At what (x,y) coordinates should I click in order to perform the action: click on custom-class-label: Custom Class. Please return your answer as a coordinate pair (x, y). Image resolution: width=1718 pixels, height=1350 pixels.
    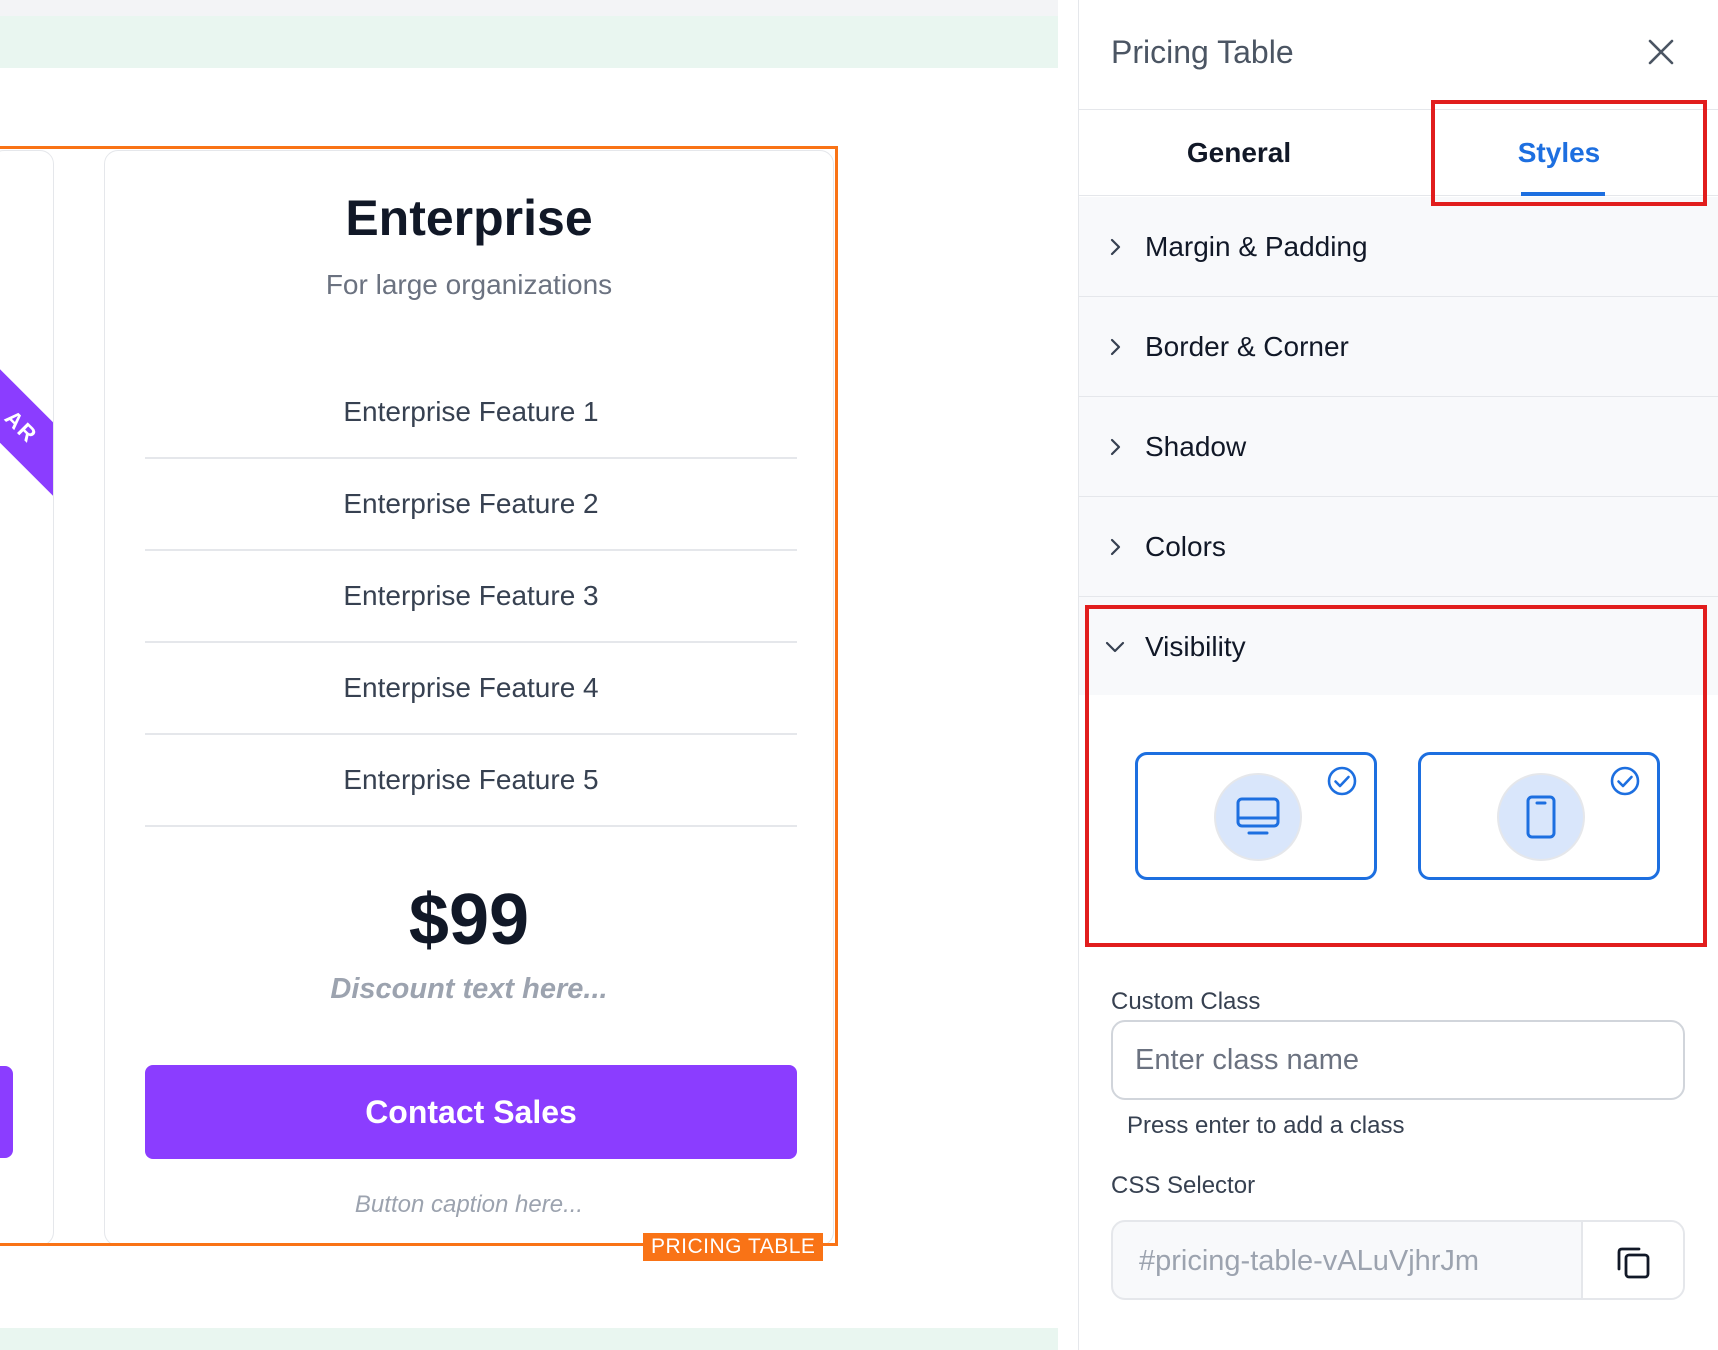
    Looking at the image, I should click on (1186, 1001).